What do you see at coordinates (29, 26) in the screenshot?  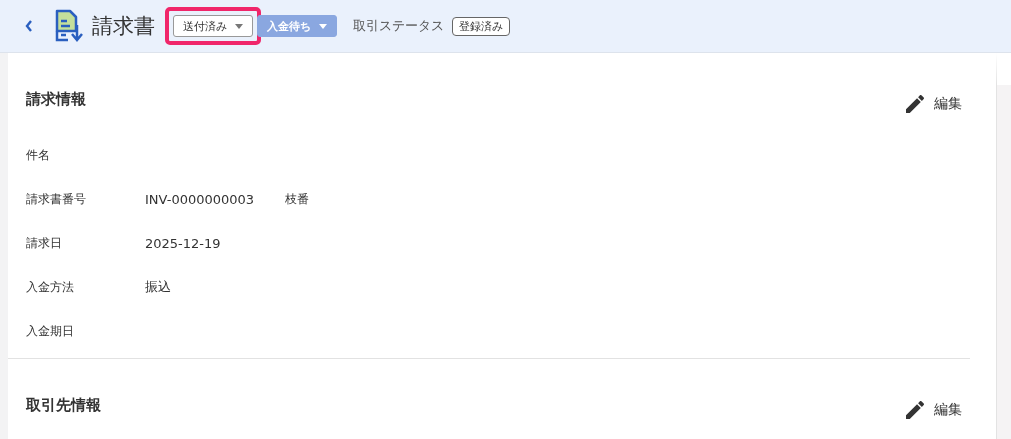 I see `back-chevron-icon` at bounding box center [29, 26].